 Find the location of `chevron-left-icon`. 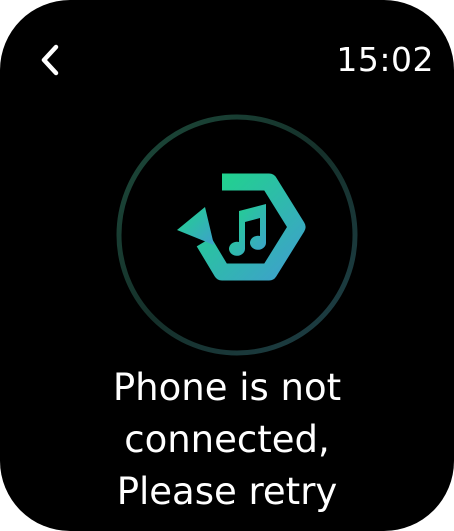

chevron-left-icon is located at coordinates (50, 60).